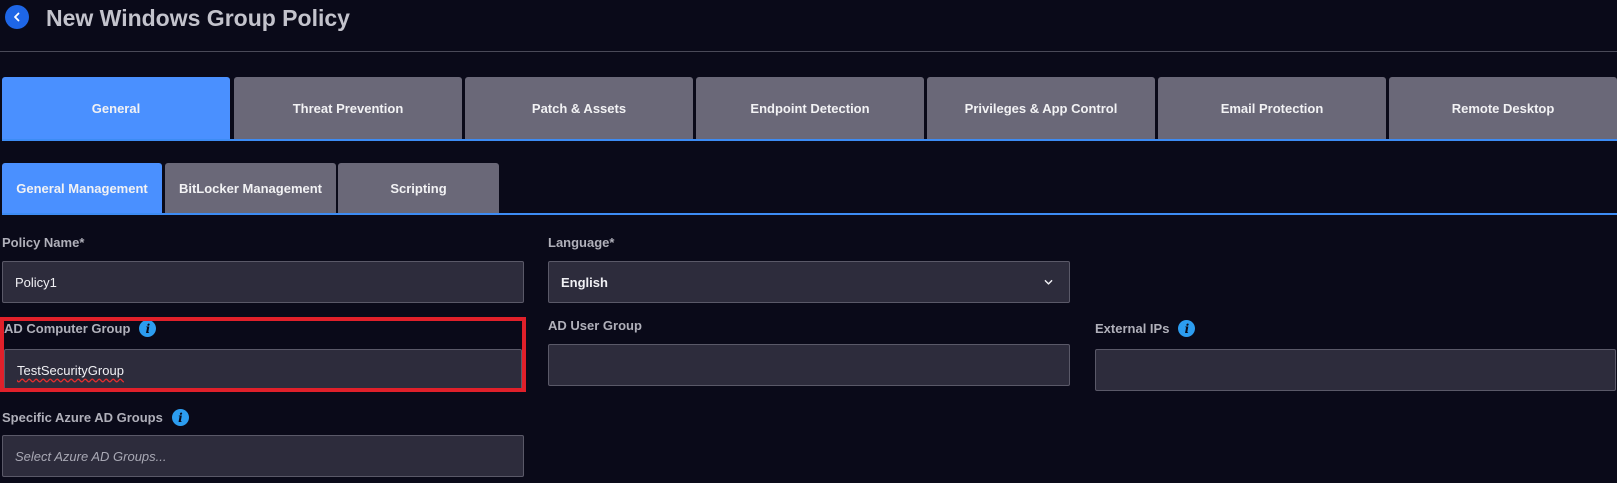 The image size is (1617, 483). I want to click on ad-user-group-label: AD User Group, so click(595, 325).